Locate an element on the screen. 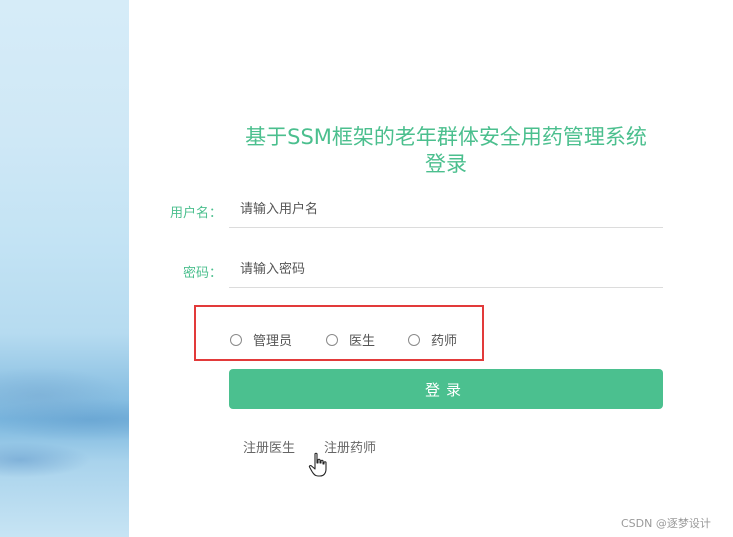 This screenshot has width=733, height=537. login-button: 登录 is located at coordinates (446, 389).